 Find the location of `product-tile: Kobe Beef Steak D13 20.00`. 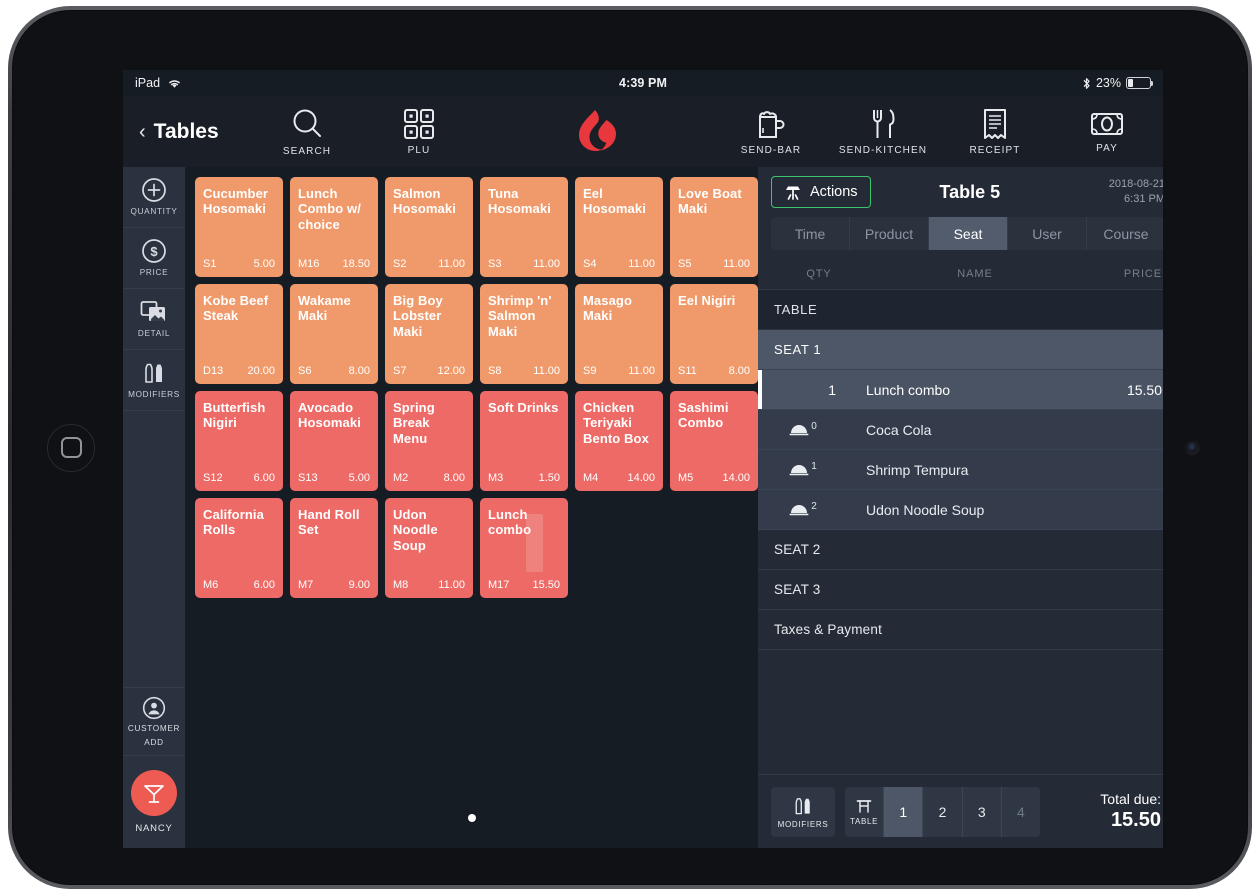

product-tile: Kobe Beef Steak D13 20.00 is located at coordinates (239, 334).